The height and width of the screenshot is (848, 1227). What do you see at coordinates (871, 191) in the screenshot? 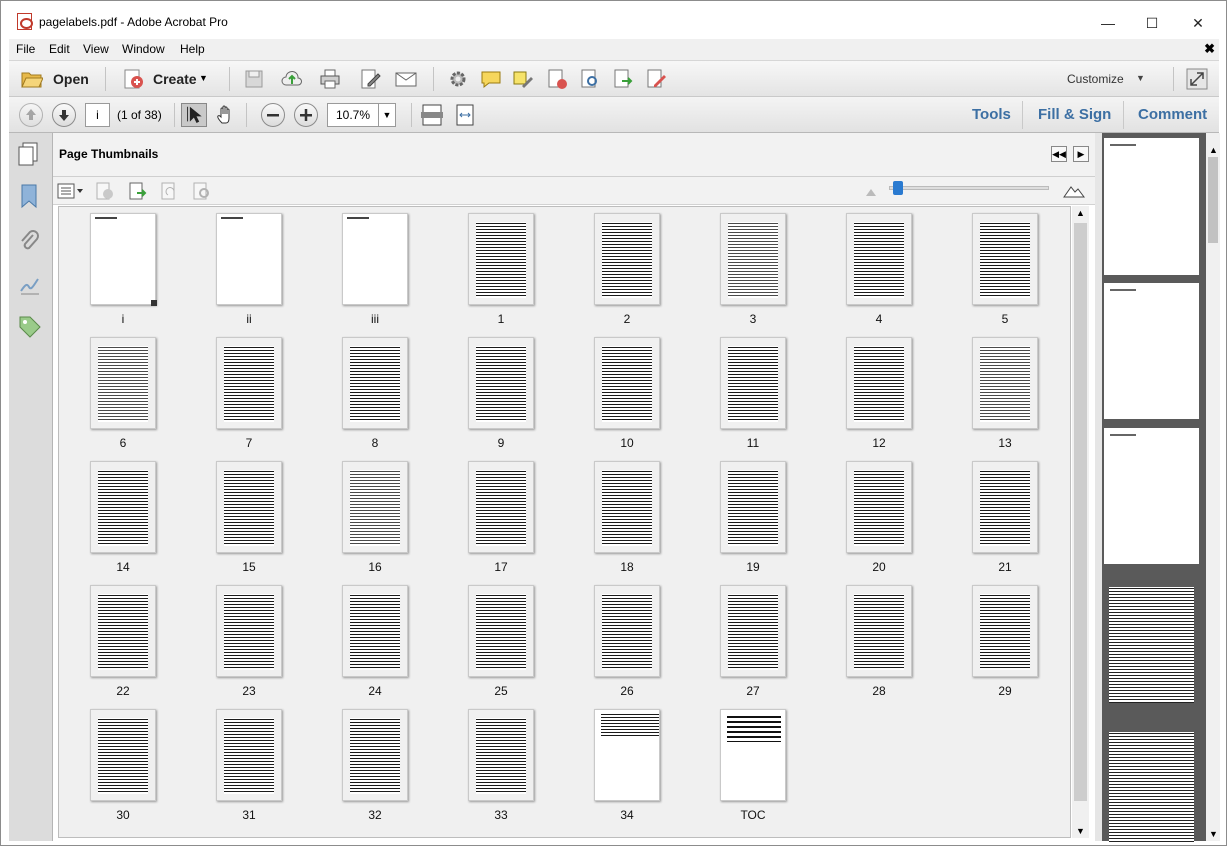
I see `small-thumbnail-icon` at bounding box center [871, 191].